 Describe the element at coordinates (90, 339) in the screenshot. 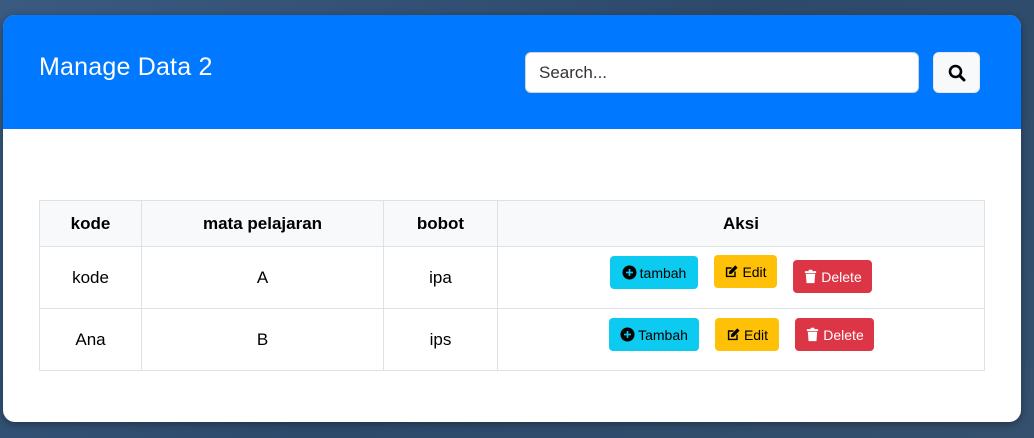

I see `cell-kode: Ana` at that location.